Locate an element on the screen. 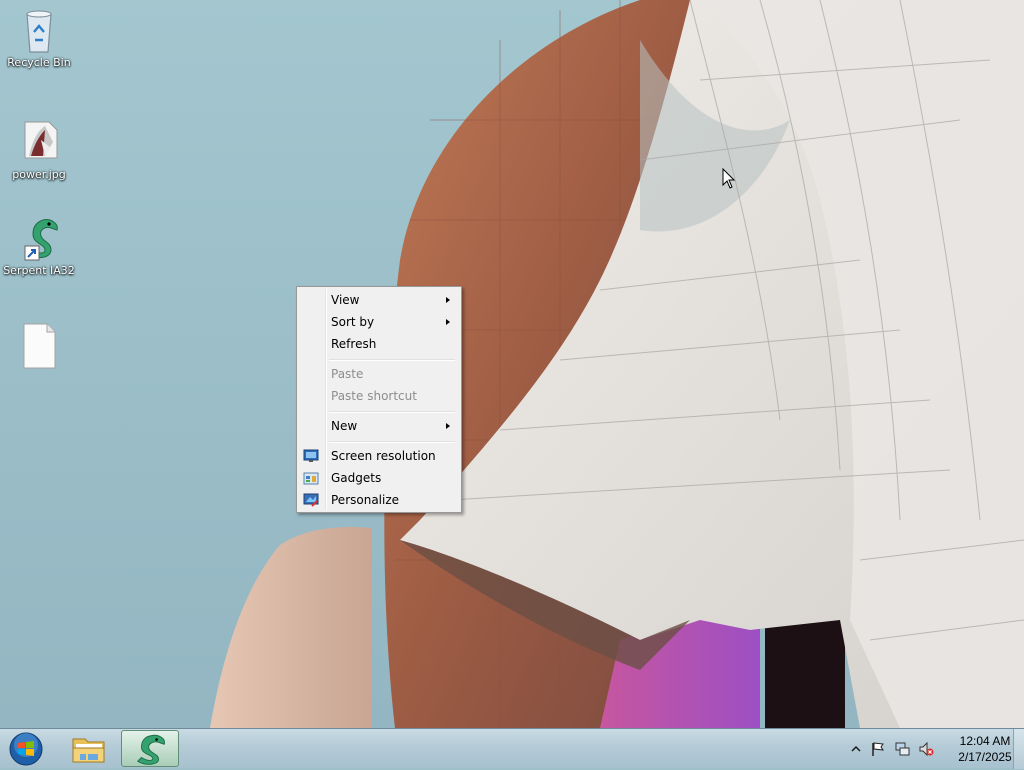 This screenshot has height=770, width=1024. desktop-icon-label: power.jpg is located at coordinates (39, 174).